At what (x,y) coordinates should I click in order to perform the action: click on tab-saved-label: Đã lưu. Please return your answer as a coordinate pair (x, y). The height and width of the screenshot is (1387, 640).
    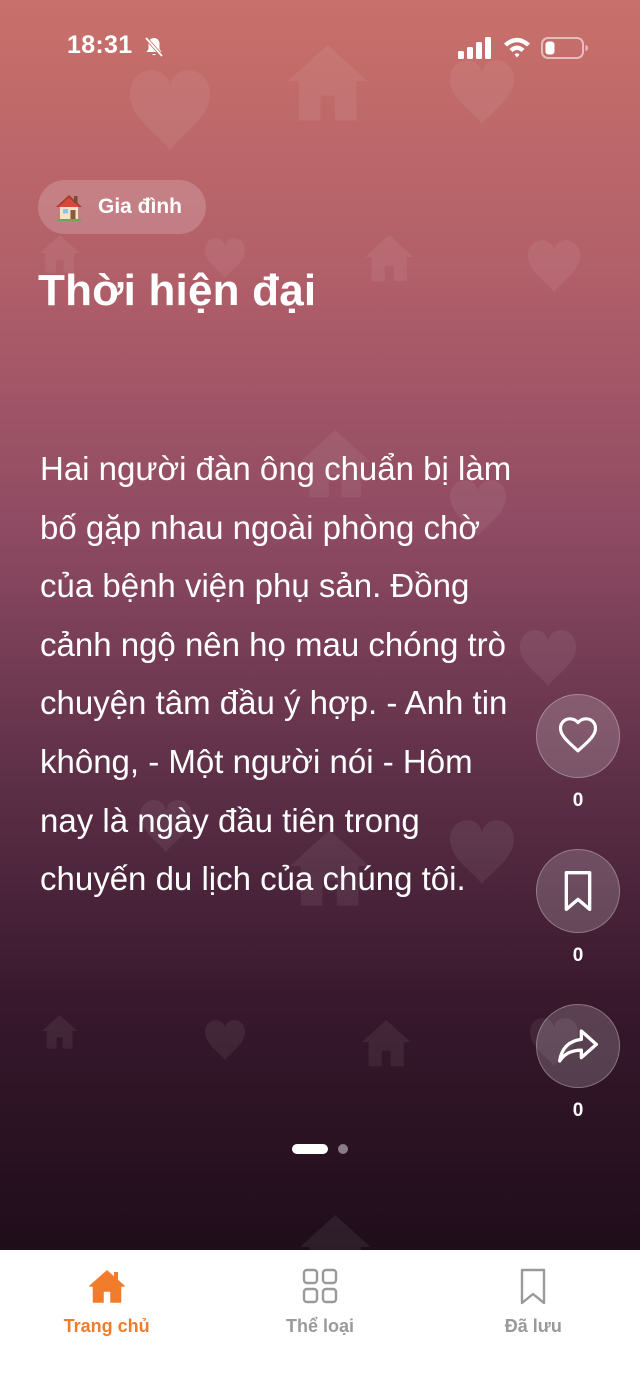
    Looking at the image, I should click on (533, 1326).